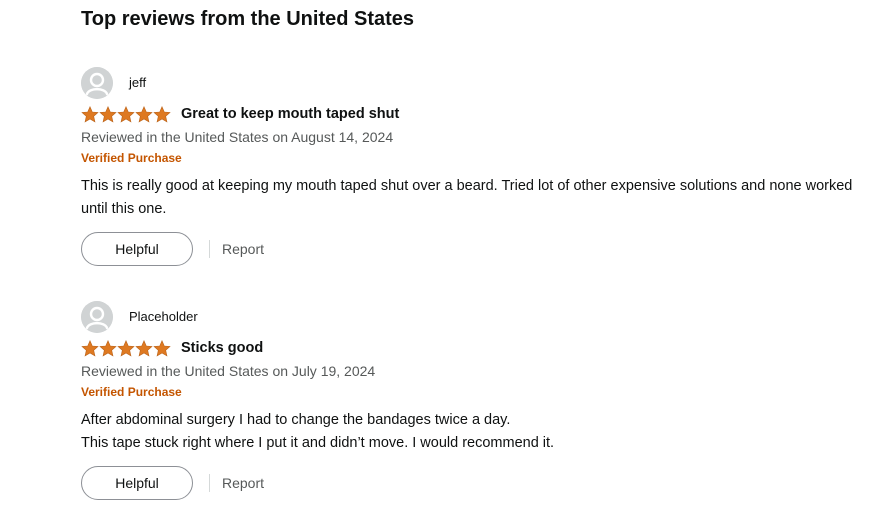 This screenshot has width=885, height=507. Describe the element at coordinates (290, 114) in the screenshot. I see `review-title: Great to keep mouth taped shut` at that location.